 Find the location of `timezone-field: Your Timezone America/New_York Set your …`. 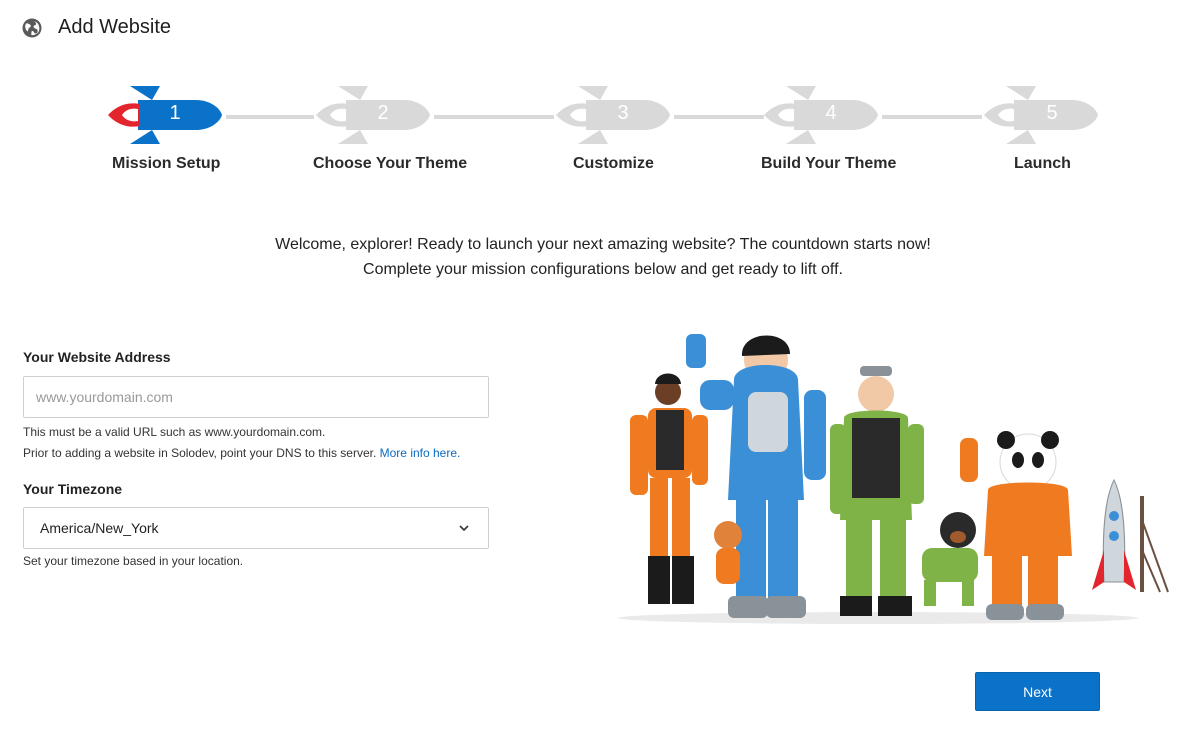

timezone-field: Your Timezone America/New_York Set your … is located at coordinates (256, 526).